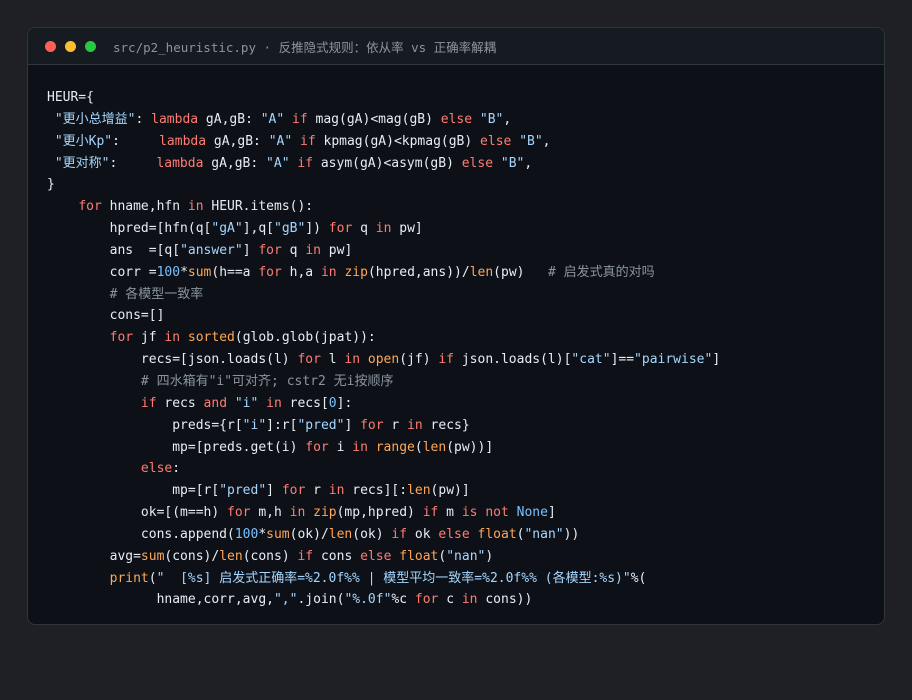 This screenshot has width=912, height=700. Describe the element at coordinates (137, 513) in the screenshot. I see `code-token: ok=[(m==h)` at that location.